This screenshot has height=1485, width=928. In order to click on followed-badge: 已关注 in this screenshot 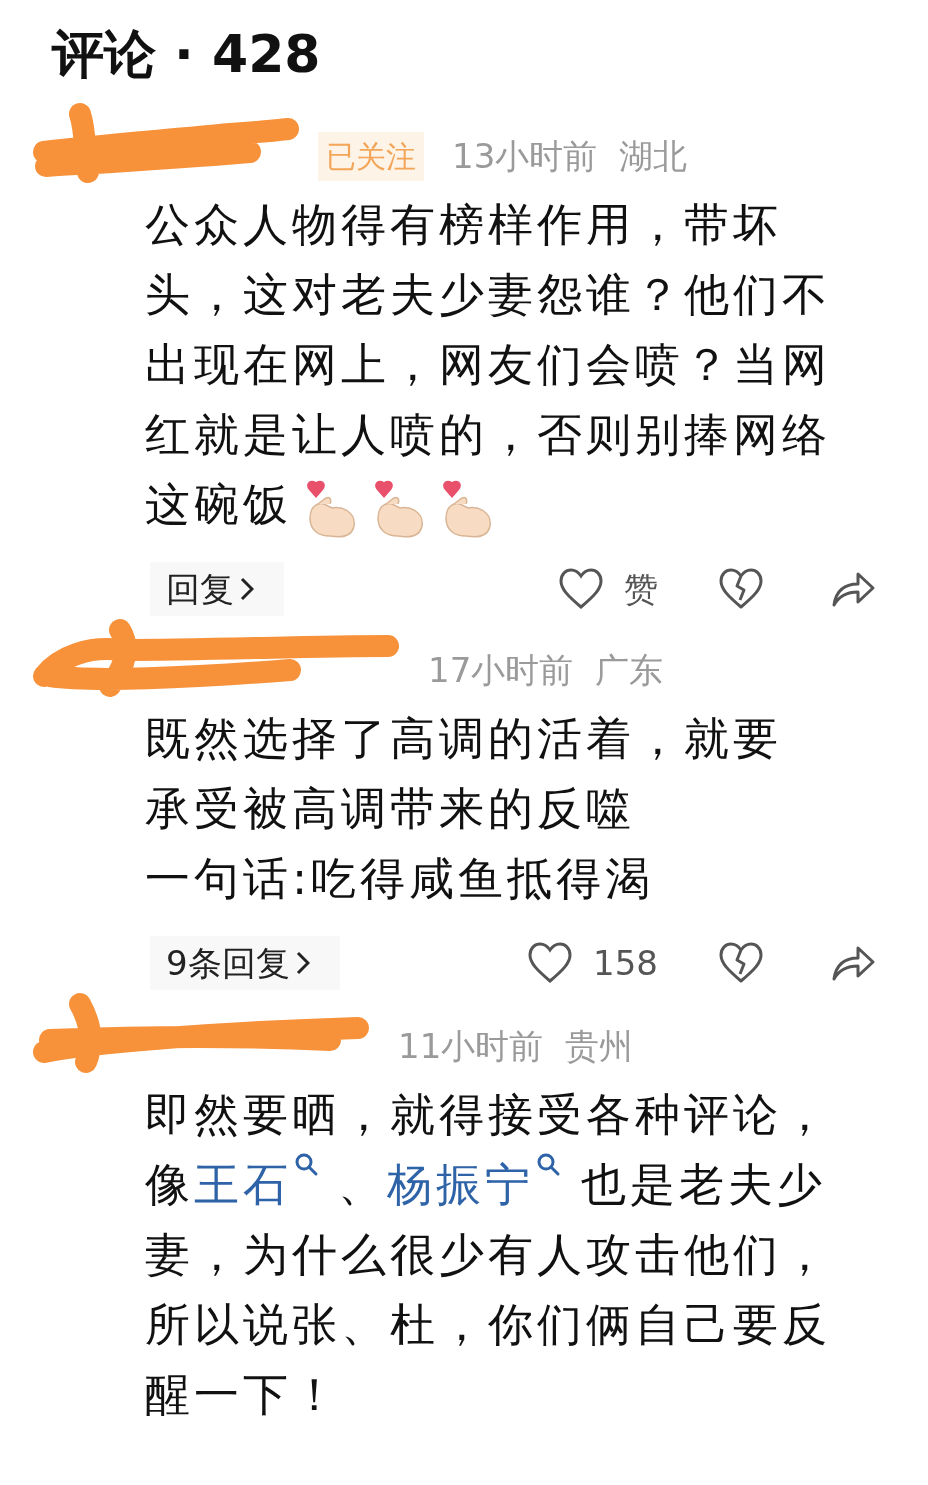, I will do `click(371, 156)`.